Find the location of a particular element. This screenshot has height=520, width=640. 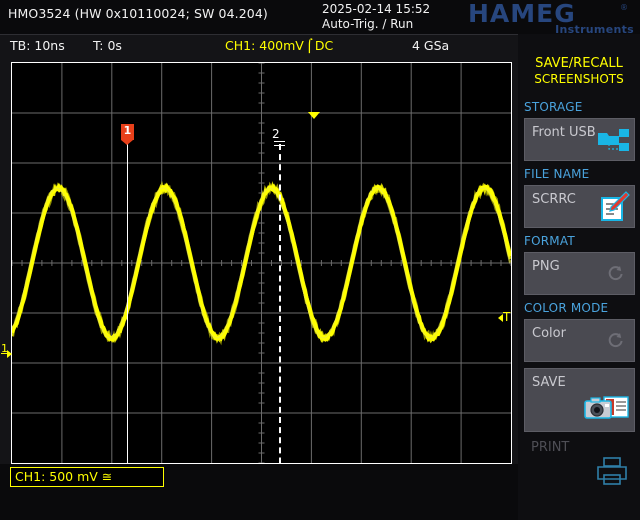

storage-button: Front USB is located at coordinates (579, 139).